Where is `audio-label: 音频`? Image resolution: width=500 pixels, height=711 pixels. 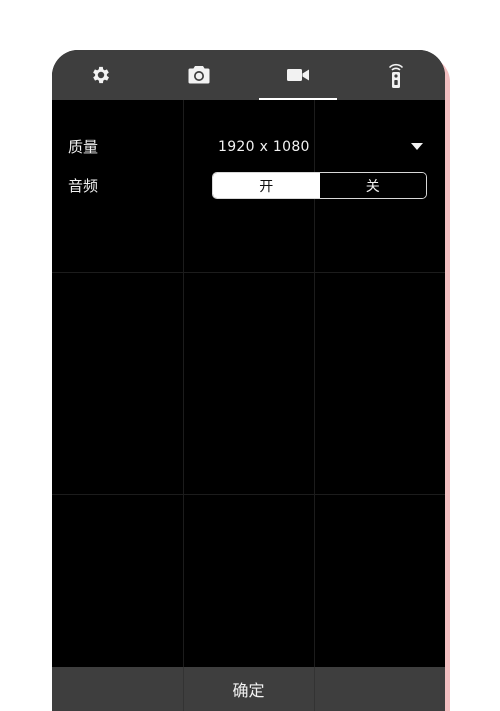
audio-label: 音频 is located at coordinates (83, 186).